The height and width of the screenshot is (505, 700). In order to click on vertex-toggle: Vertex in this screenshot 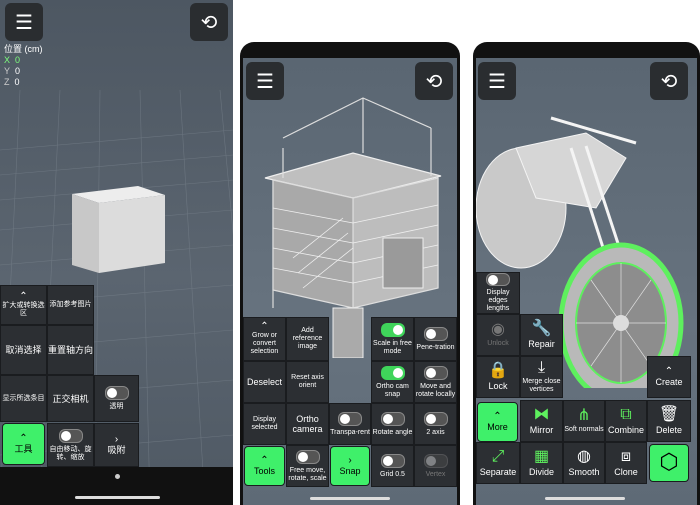, I will do `click(435, 466)`.